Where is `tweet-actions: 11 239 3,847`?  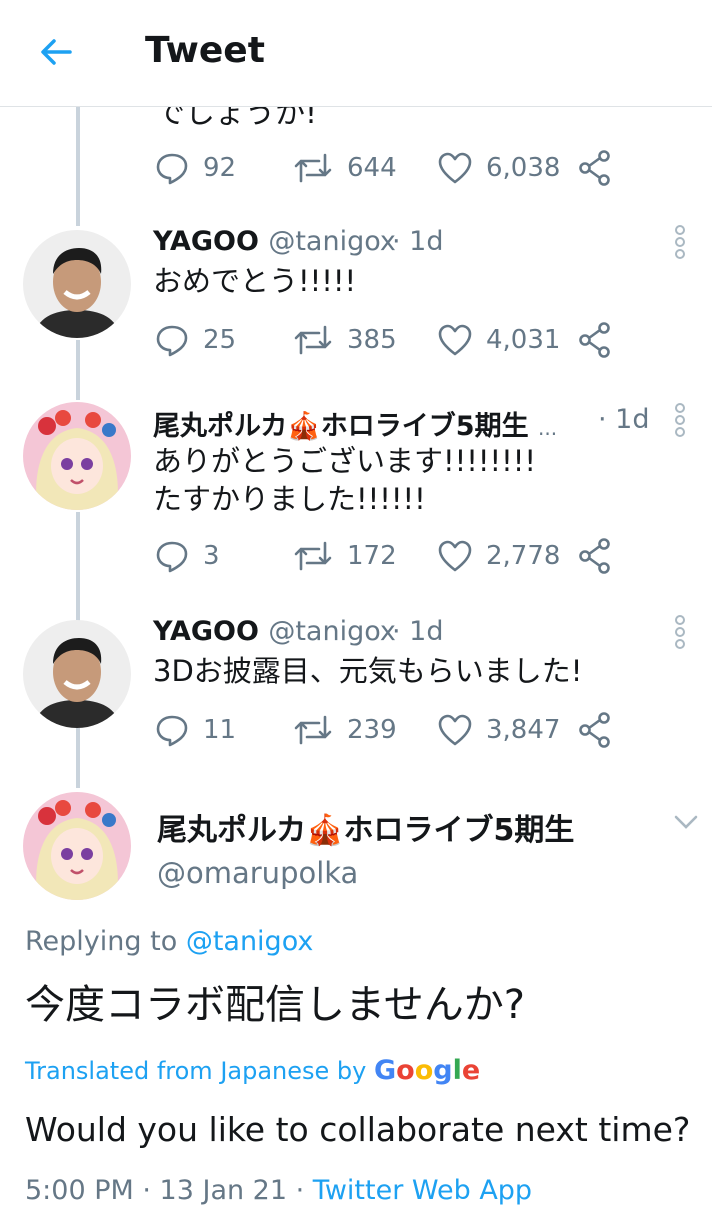
tweet-actions: 11 239 3,847 is located at coordinates (390, 730).